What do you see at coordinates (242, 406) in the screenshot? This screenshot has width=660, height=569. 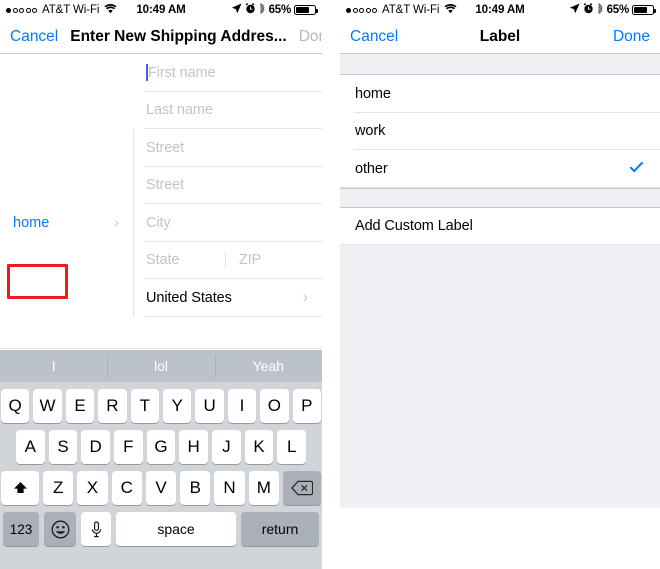 I see `key-i: I` at bounding box center [242, 406].